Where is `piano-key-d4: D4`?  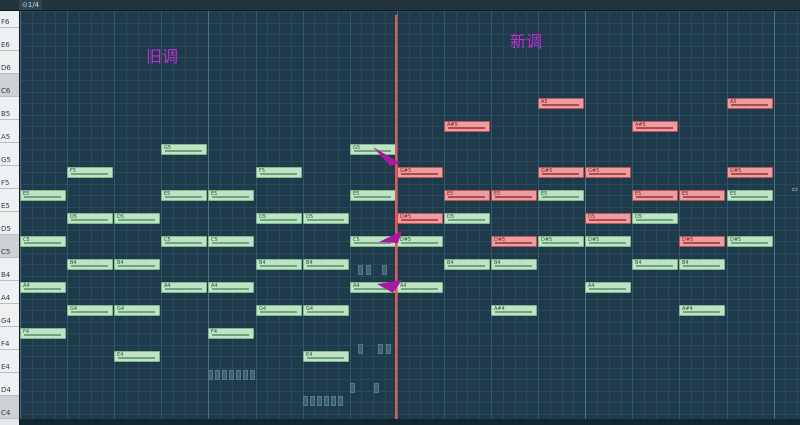
piano-key-d4: D4 is located at coordinates (9, 384).